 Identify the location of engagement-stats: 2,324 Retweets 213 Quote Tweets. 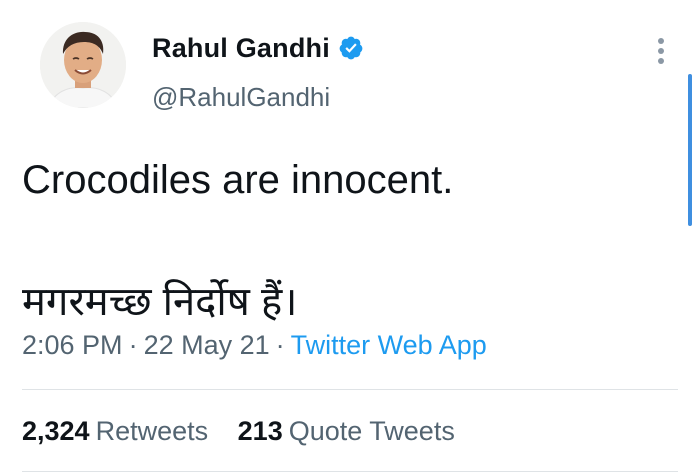
(238, 431).